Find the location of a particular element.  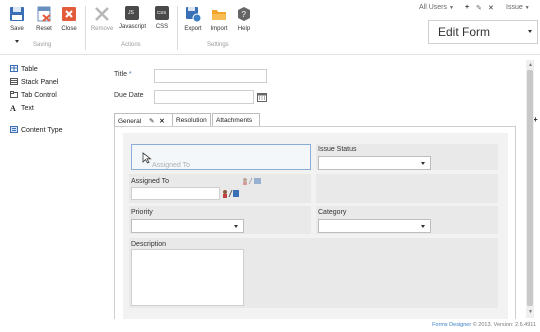

css-badge-text: CSS is located at coordinates (162, 12).